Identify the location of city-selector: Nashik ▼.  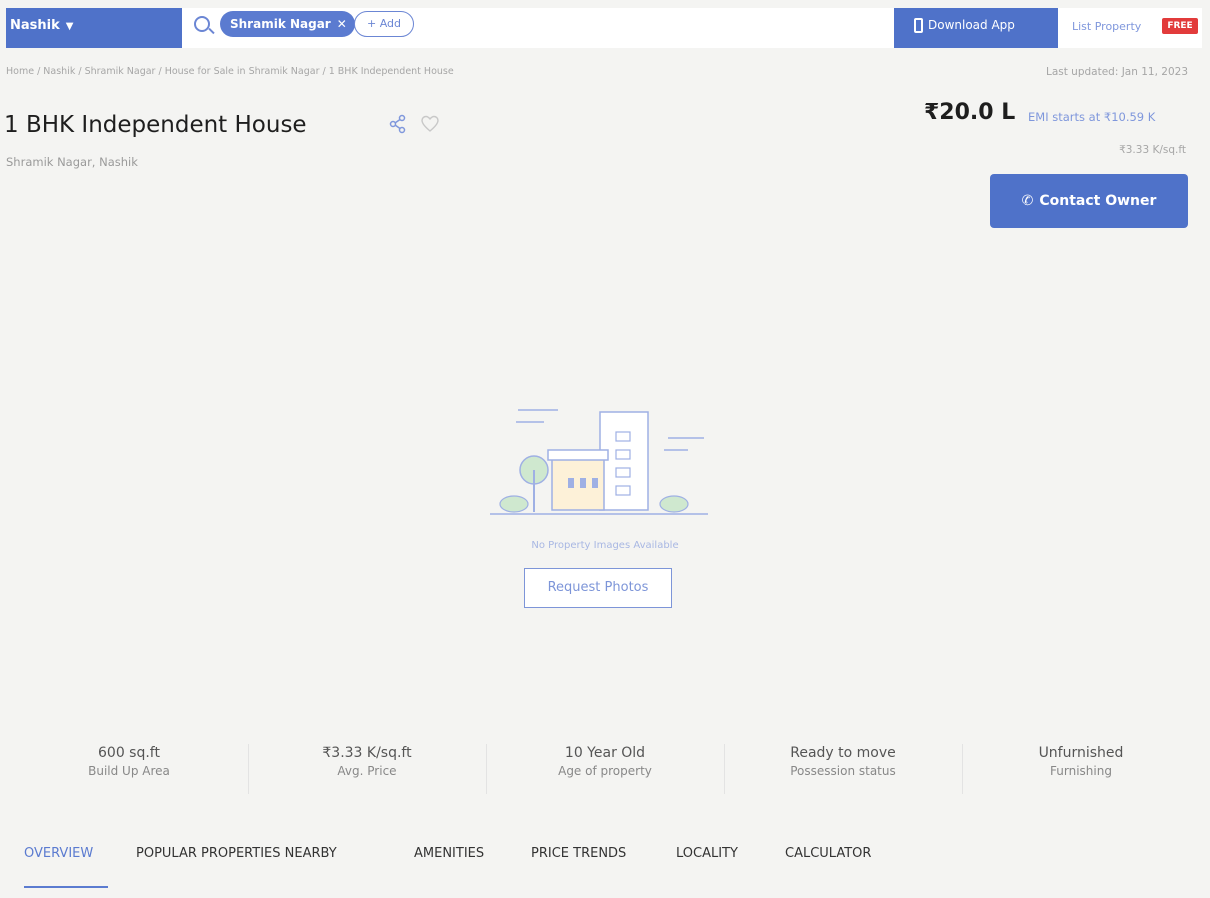
(94, 28).